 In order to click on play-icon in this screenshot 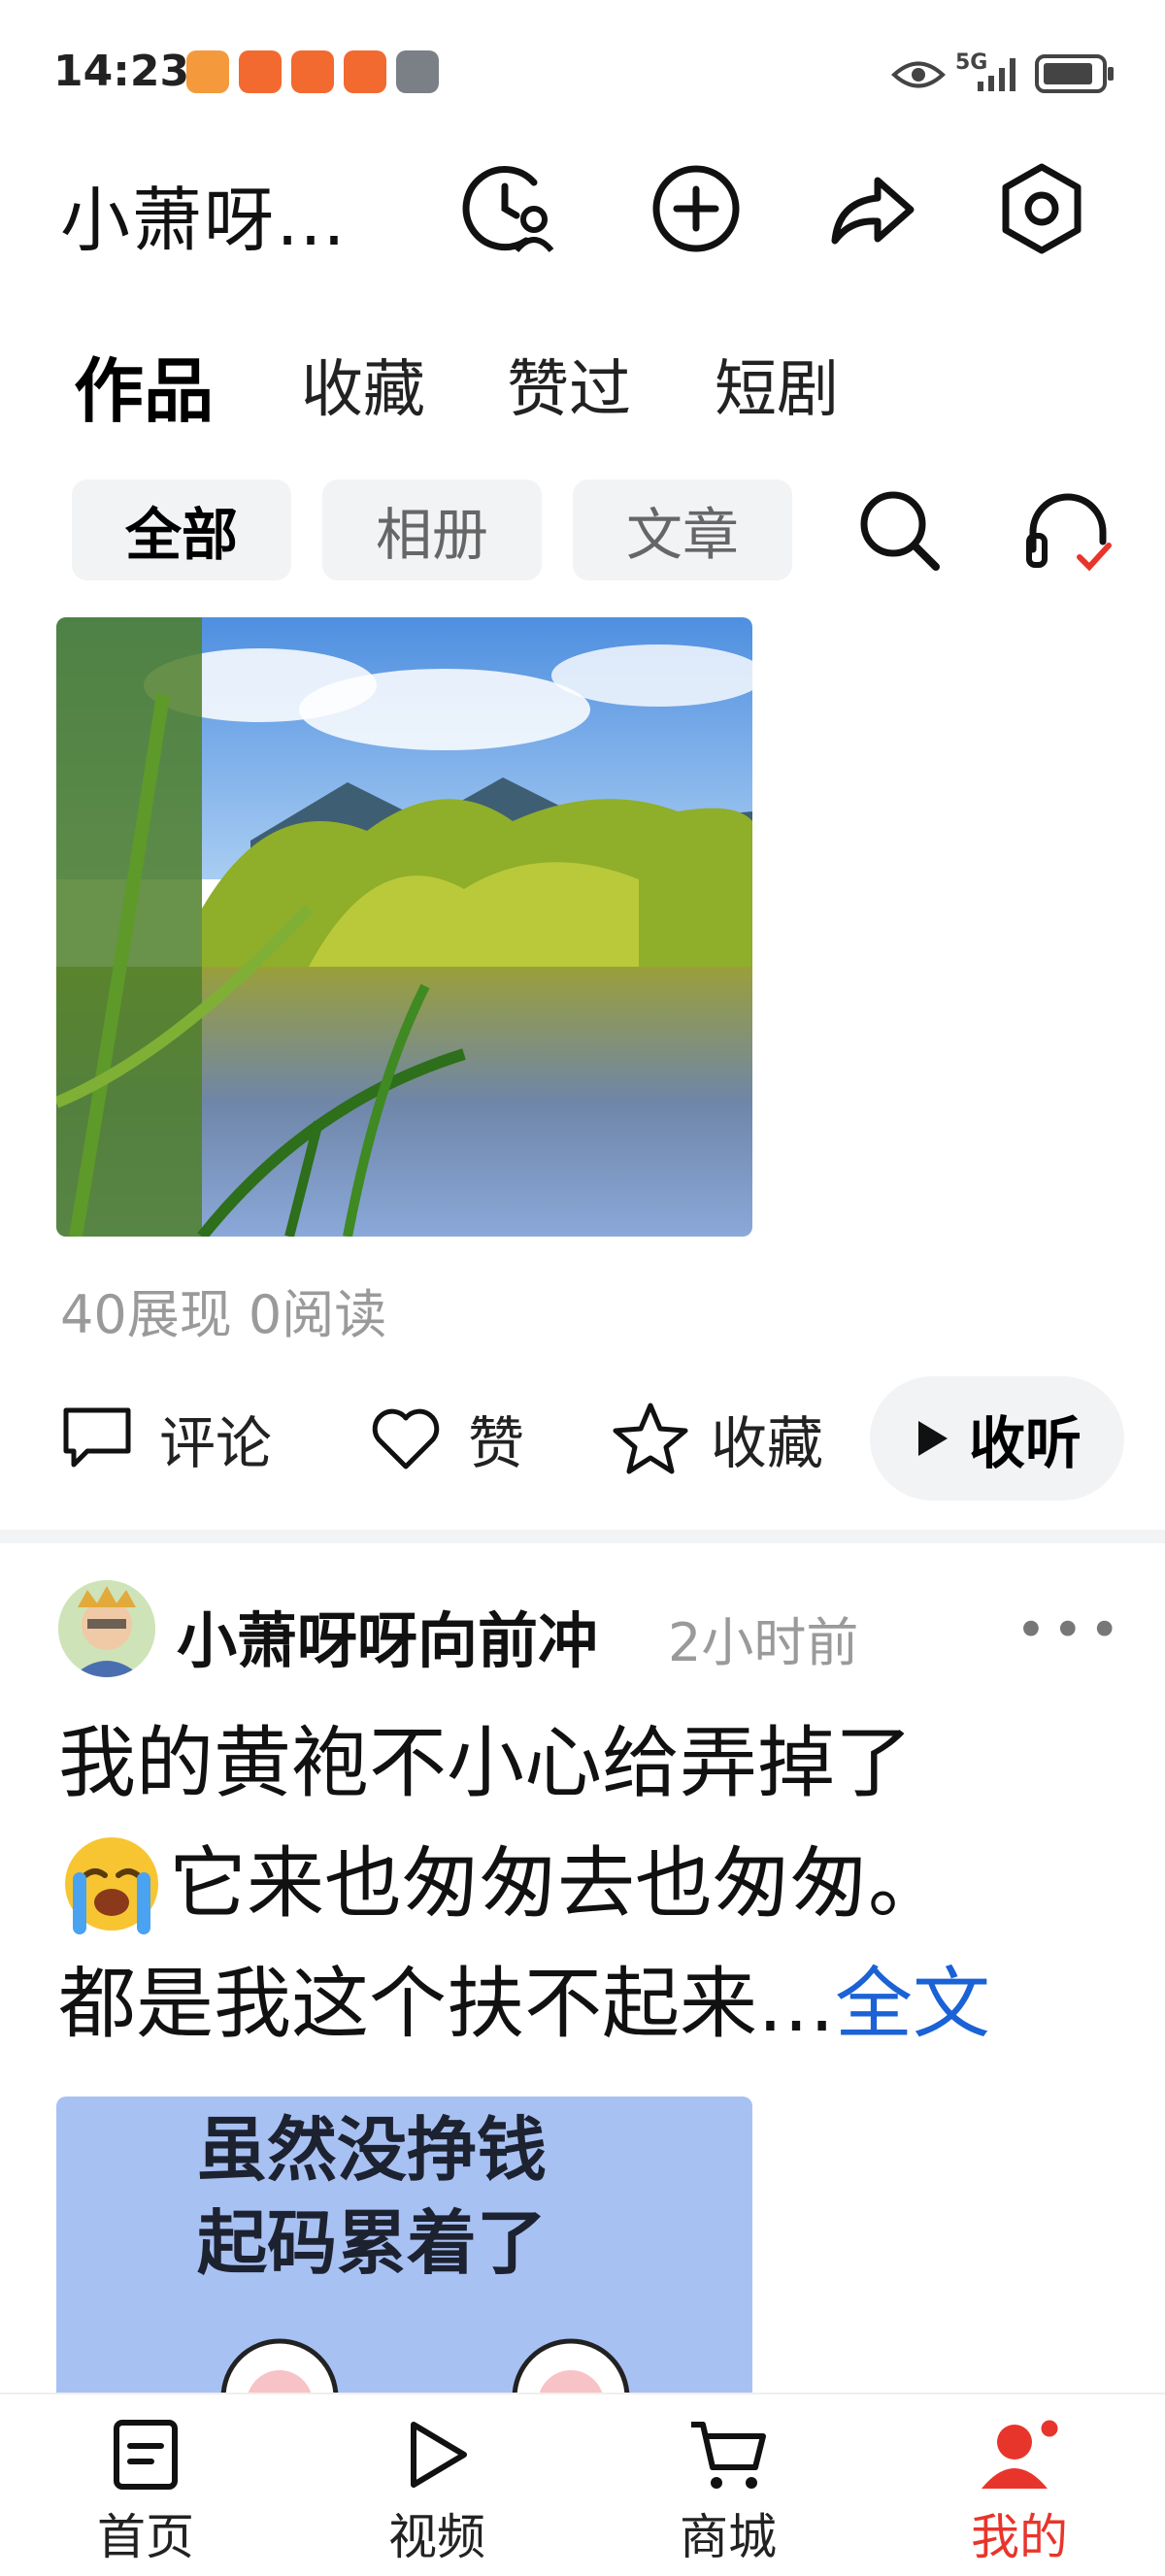, I will do `click(932, 1438)`.